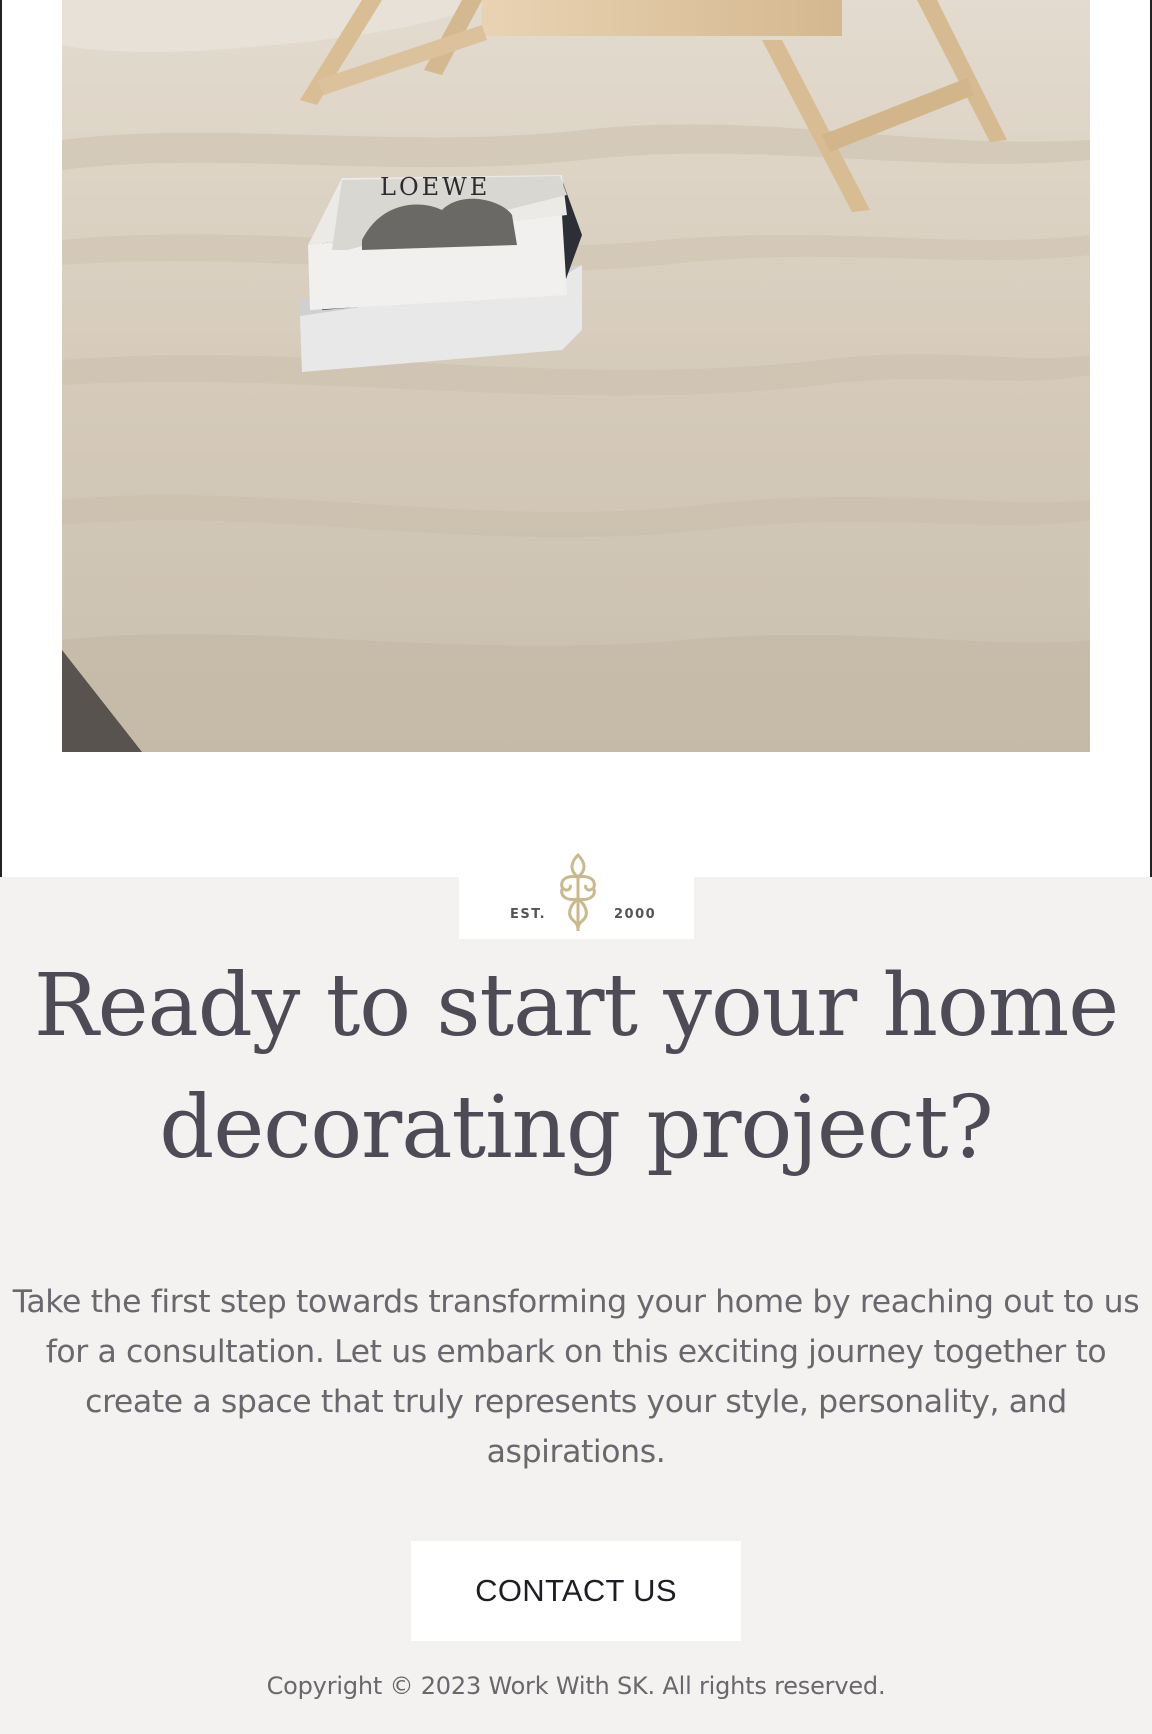 The height and width of the screenshot is (1734, 1152). I want to click on logo-est-label: EST., so click(528, 914).